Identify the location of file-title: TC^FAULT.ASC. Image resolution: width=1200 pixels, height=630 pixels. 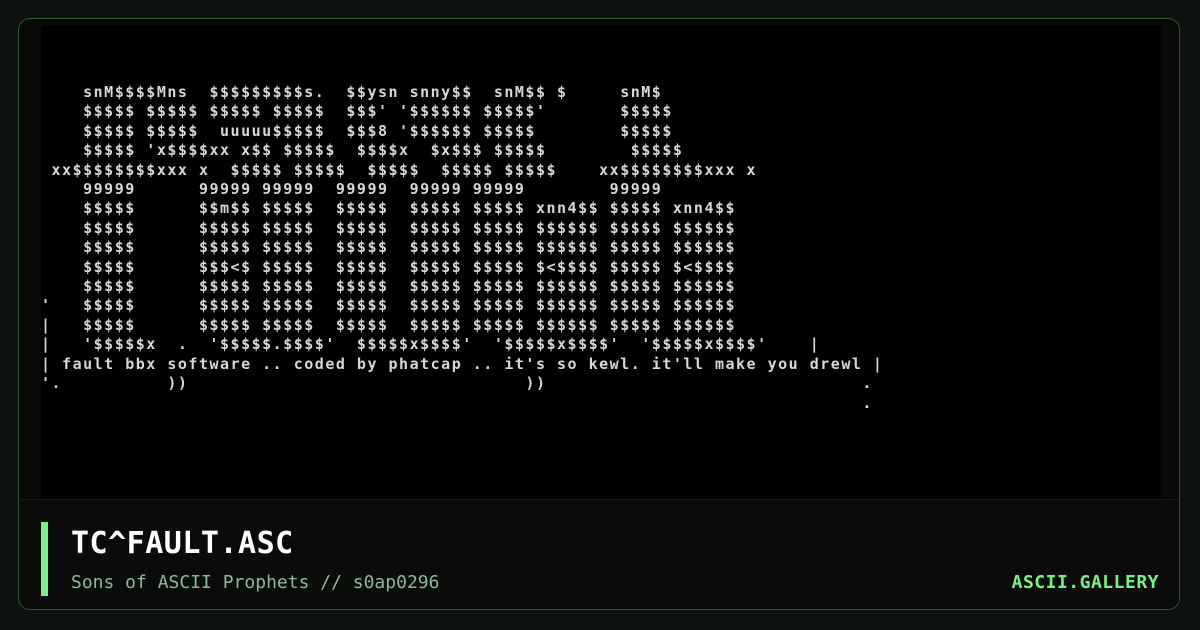
(182, 543).